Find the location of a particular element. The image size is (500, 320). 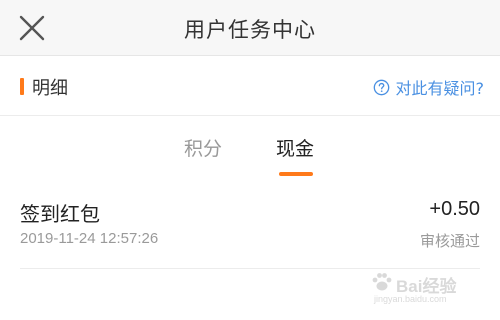

question-circle-icon is located at coordinates (381, 87).